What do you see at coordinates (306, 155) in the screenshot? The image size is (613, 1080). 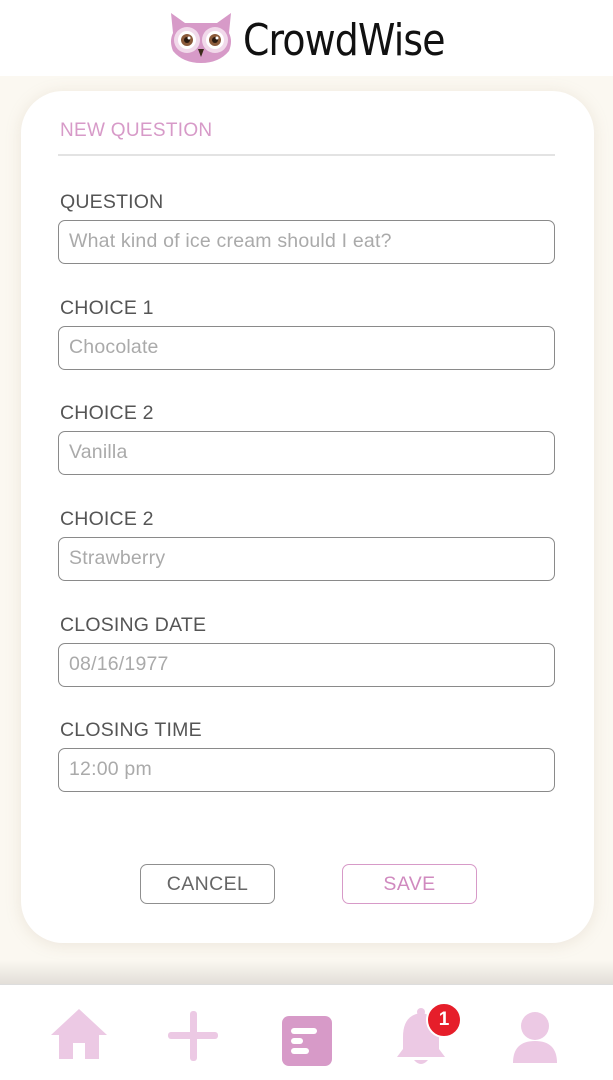 I see `title-divider` at bounding box center [306, 155].